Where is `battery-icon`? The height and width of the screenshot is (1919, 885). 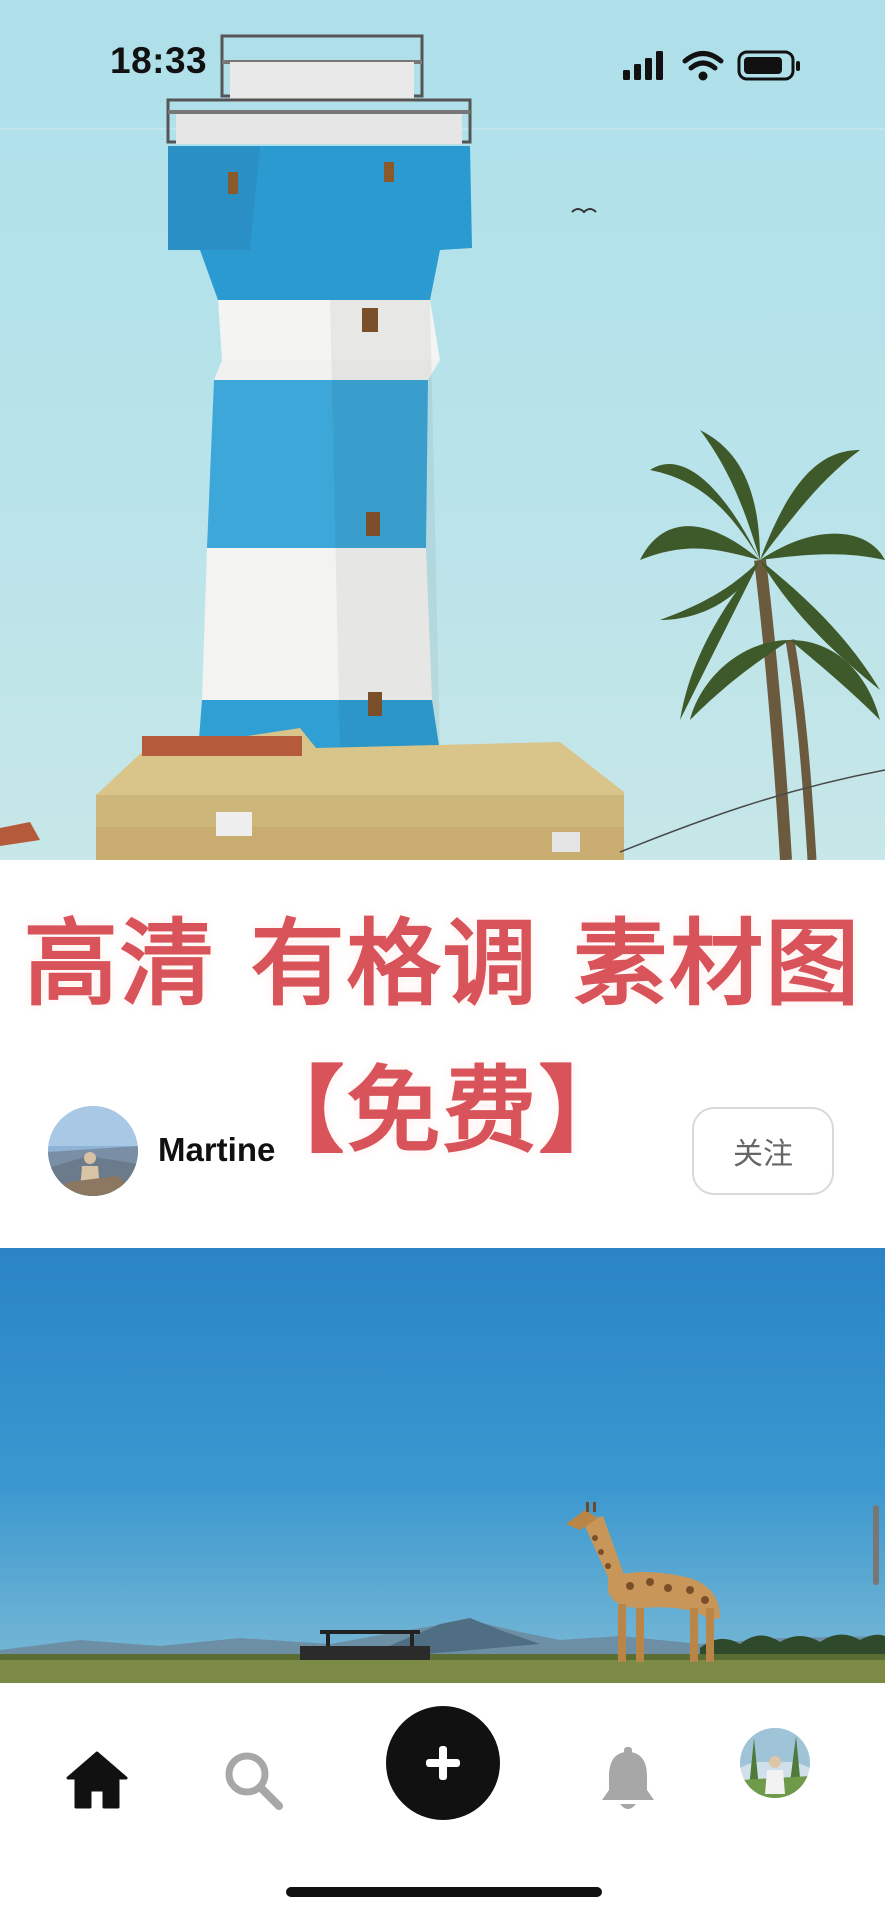 battery-icon is located at coordinates (768, 65).